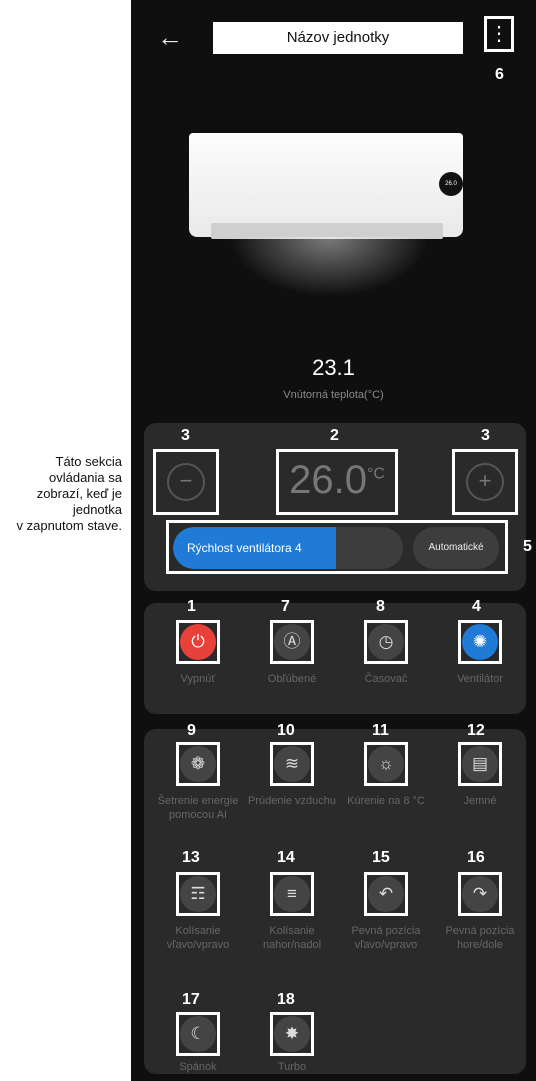 The image size is (536, 1081). I want to click on airflow-label: Prúdenie vzduchu, so click(292, 801).